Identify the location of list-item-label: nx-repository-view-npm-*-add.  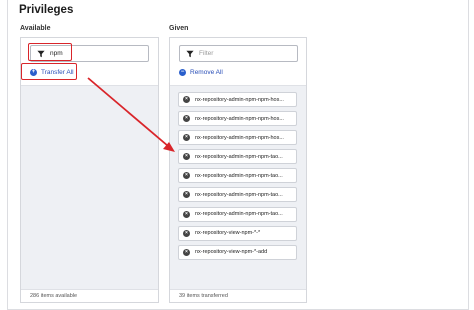
(231, 252).